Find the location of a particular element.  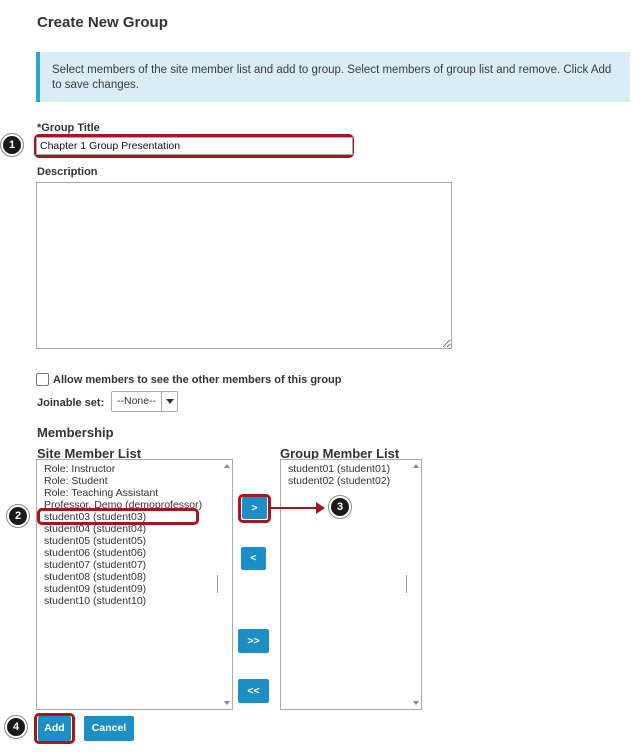

allow-members-checkbox is located at coordinates (42, 379).